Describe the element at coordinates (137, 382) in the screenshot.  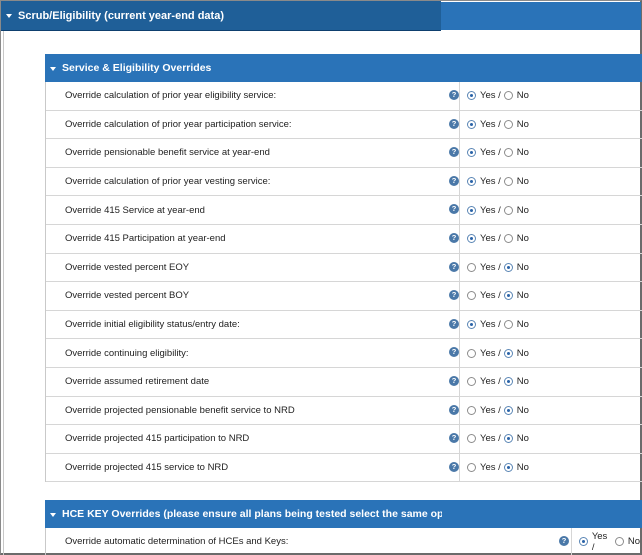
I see `override-label: Override assumed retirement date` at that location.